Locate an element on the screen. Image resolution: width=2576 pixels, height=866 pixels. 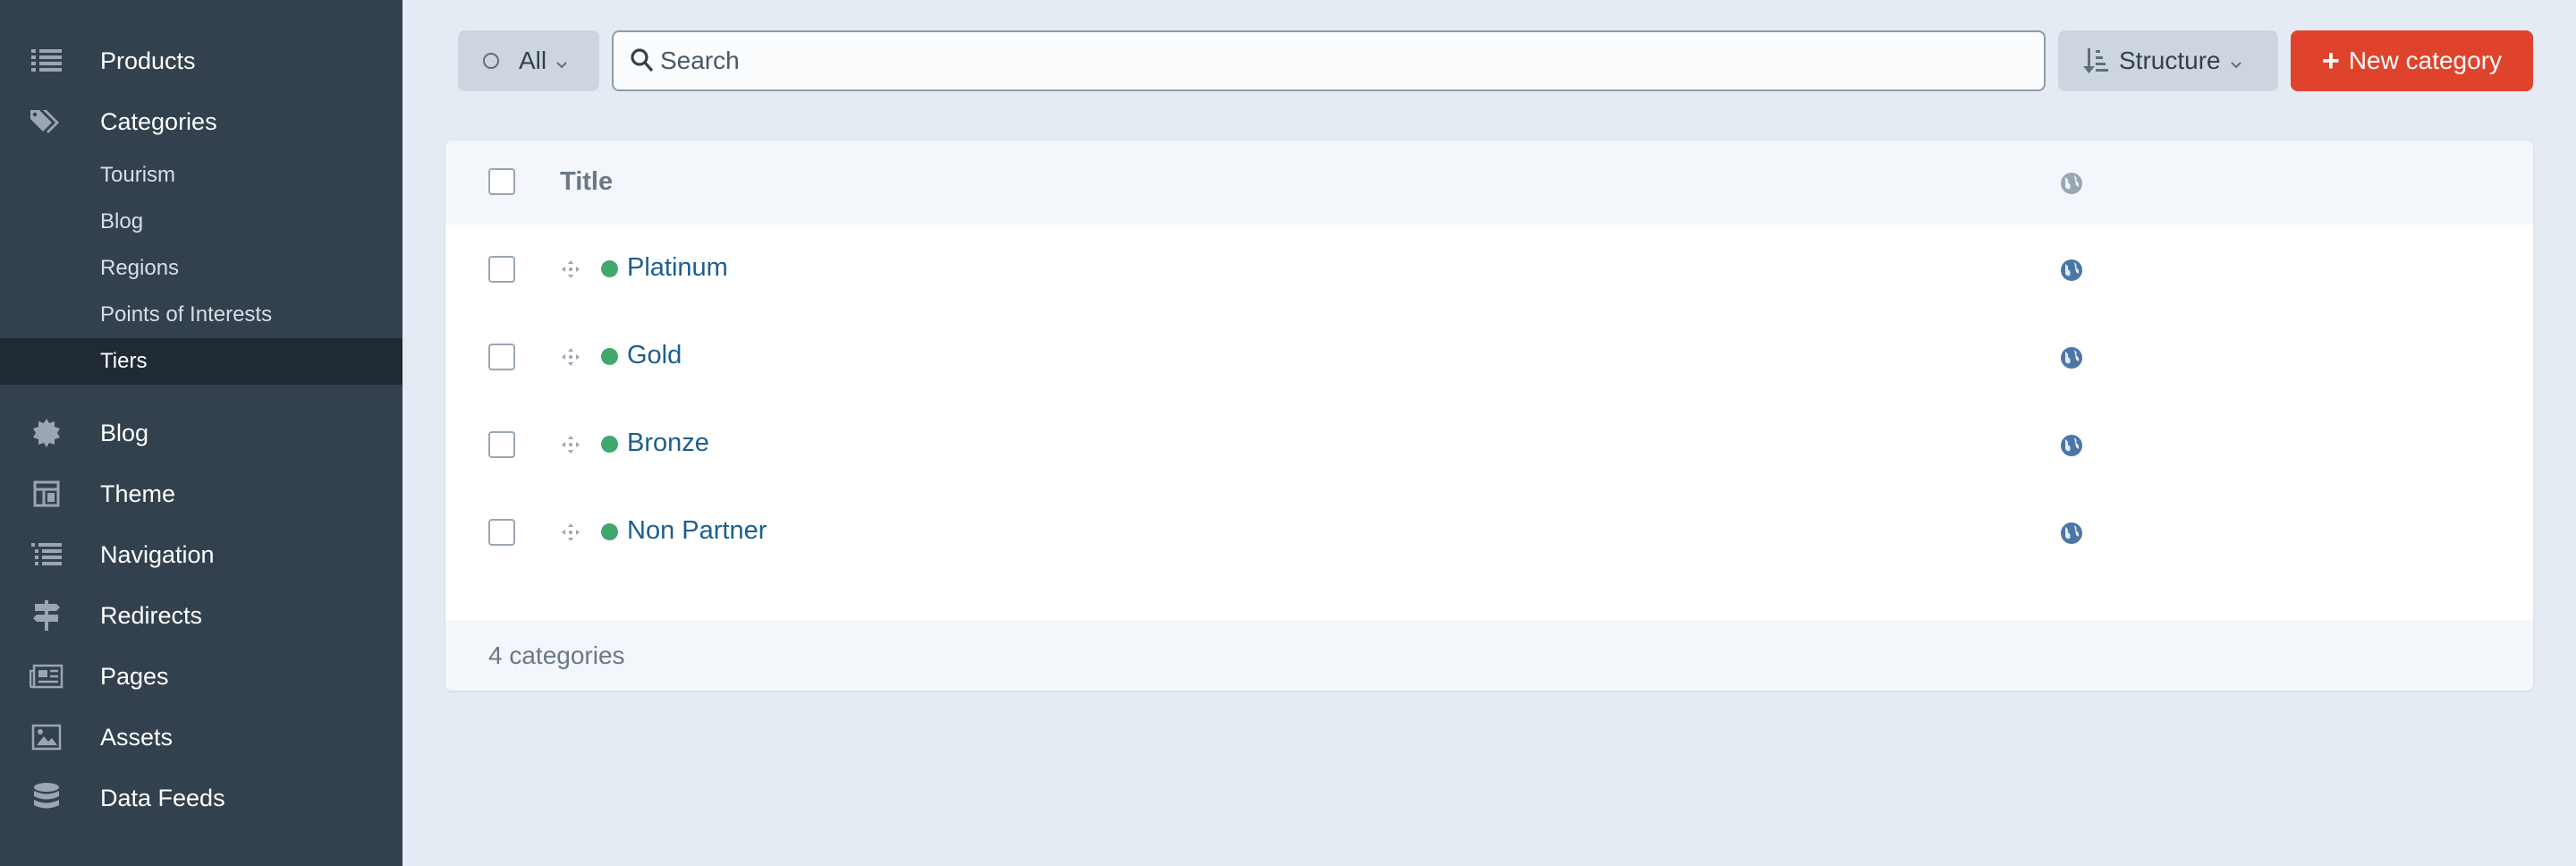
table-row: Gold is located at coordinates (1489, 356).